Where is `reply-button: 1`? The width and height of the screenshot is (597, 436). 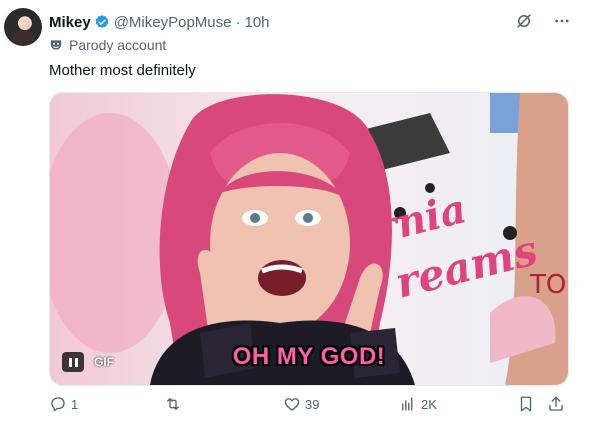
reply-button: 1 is located at coordinates (63, 404).